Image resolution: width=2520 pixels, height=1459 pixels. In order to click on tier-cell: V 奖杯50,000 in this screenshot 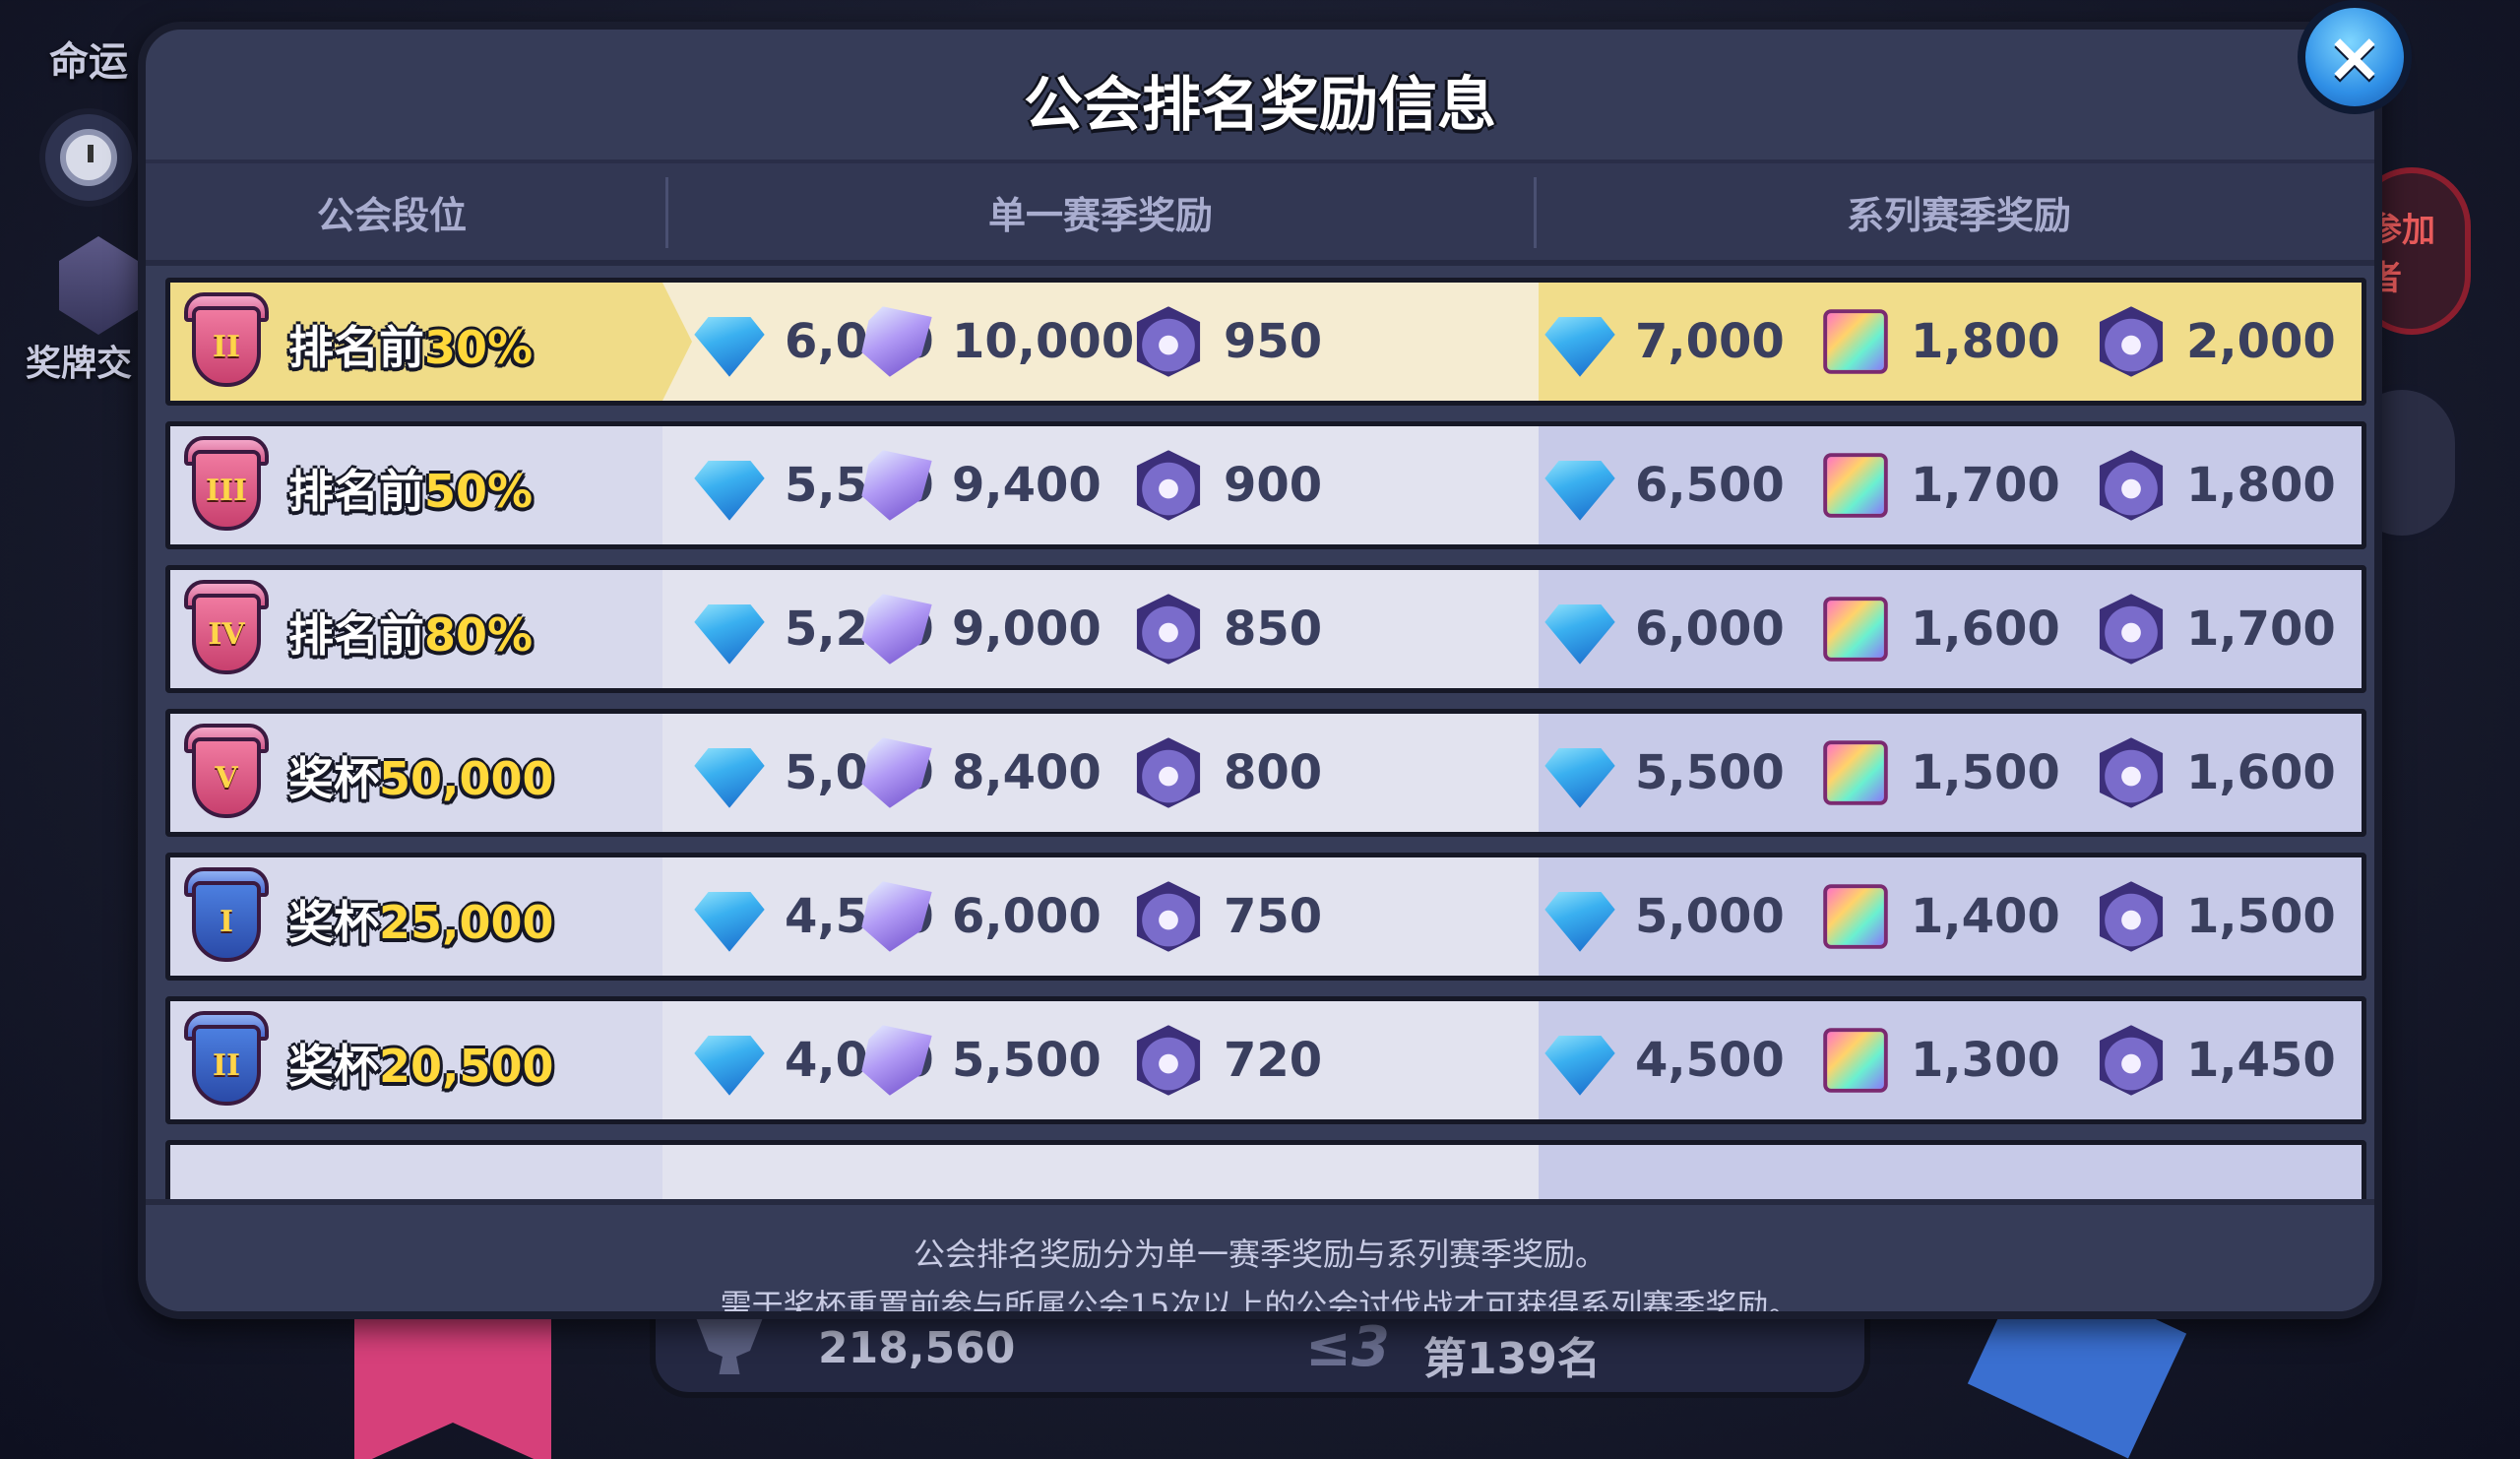, I will do `click(416, 773)`.